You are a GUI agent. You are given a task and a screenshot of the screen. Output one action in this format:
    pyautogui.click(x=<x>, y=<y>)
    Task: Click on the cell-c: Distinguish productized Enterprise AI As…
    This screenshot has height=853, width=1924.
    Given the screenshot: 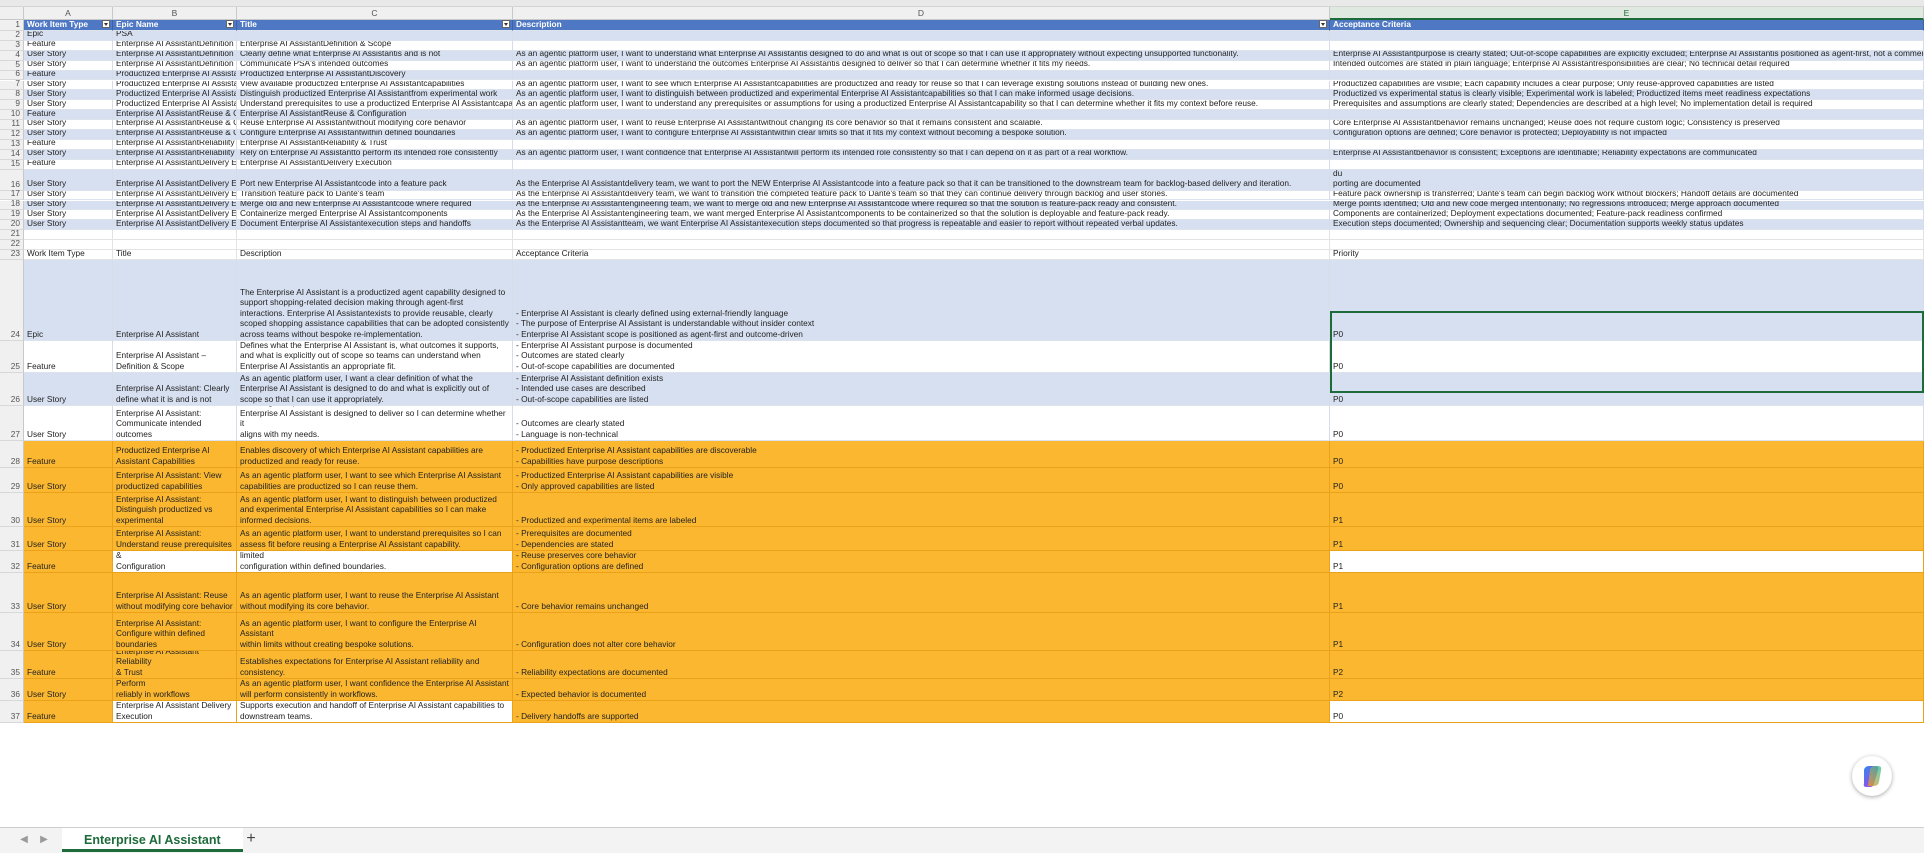 What is the action you would take?
    pyautogui.click(x=375, y=95)
    